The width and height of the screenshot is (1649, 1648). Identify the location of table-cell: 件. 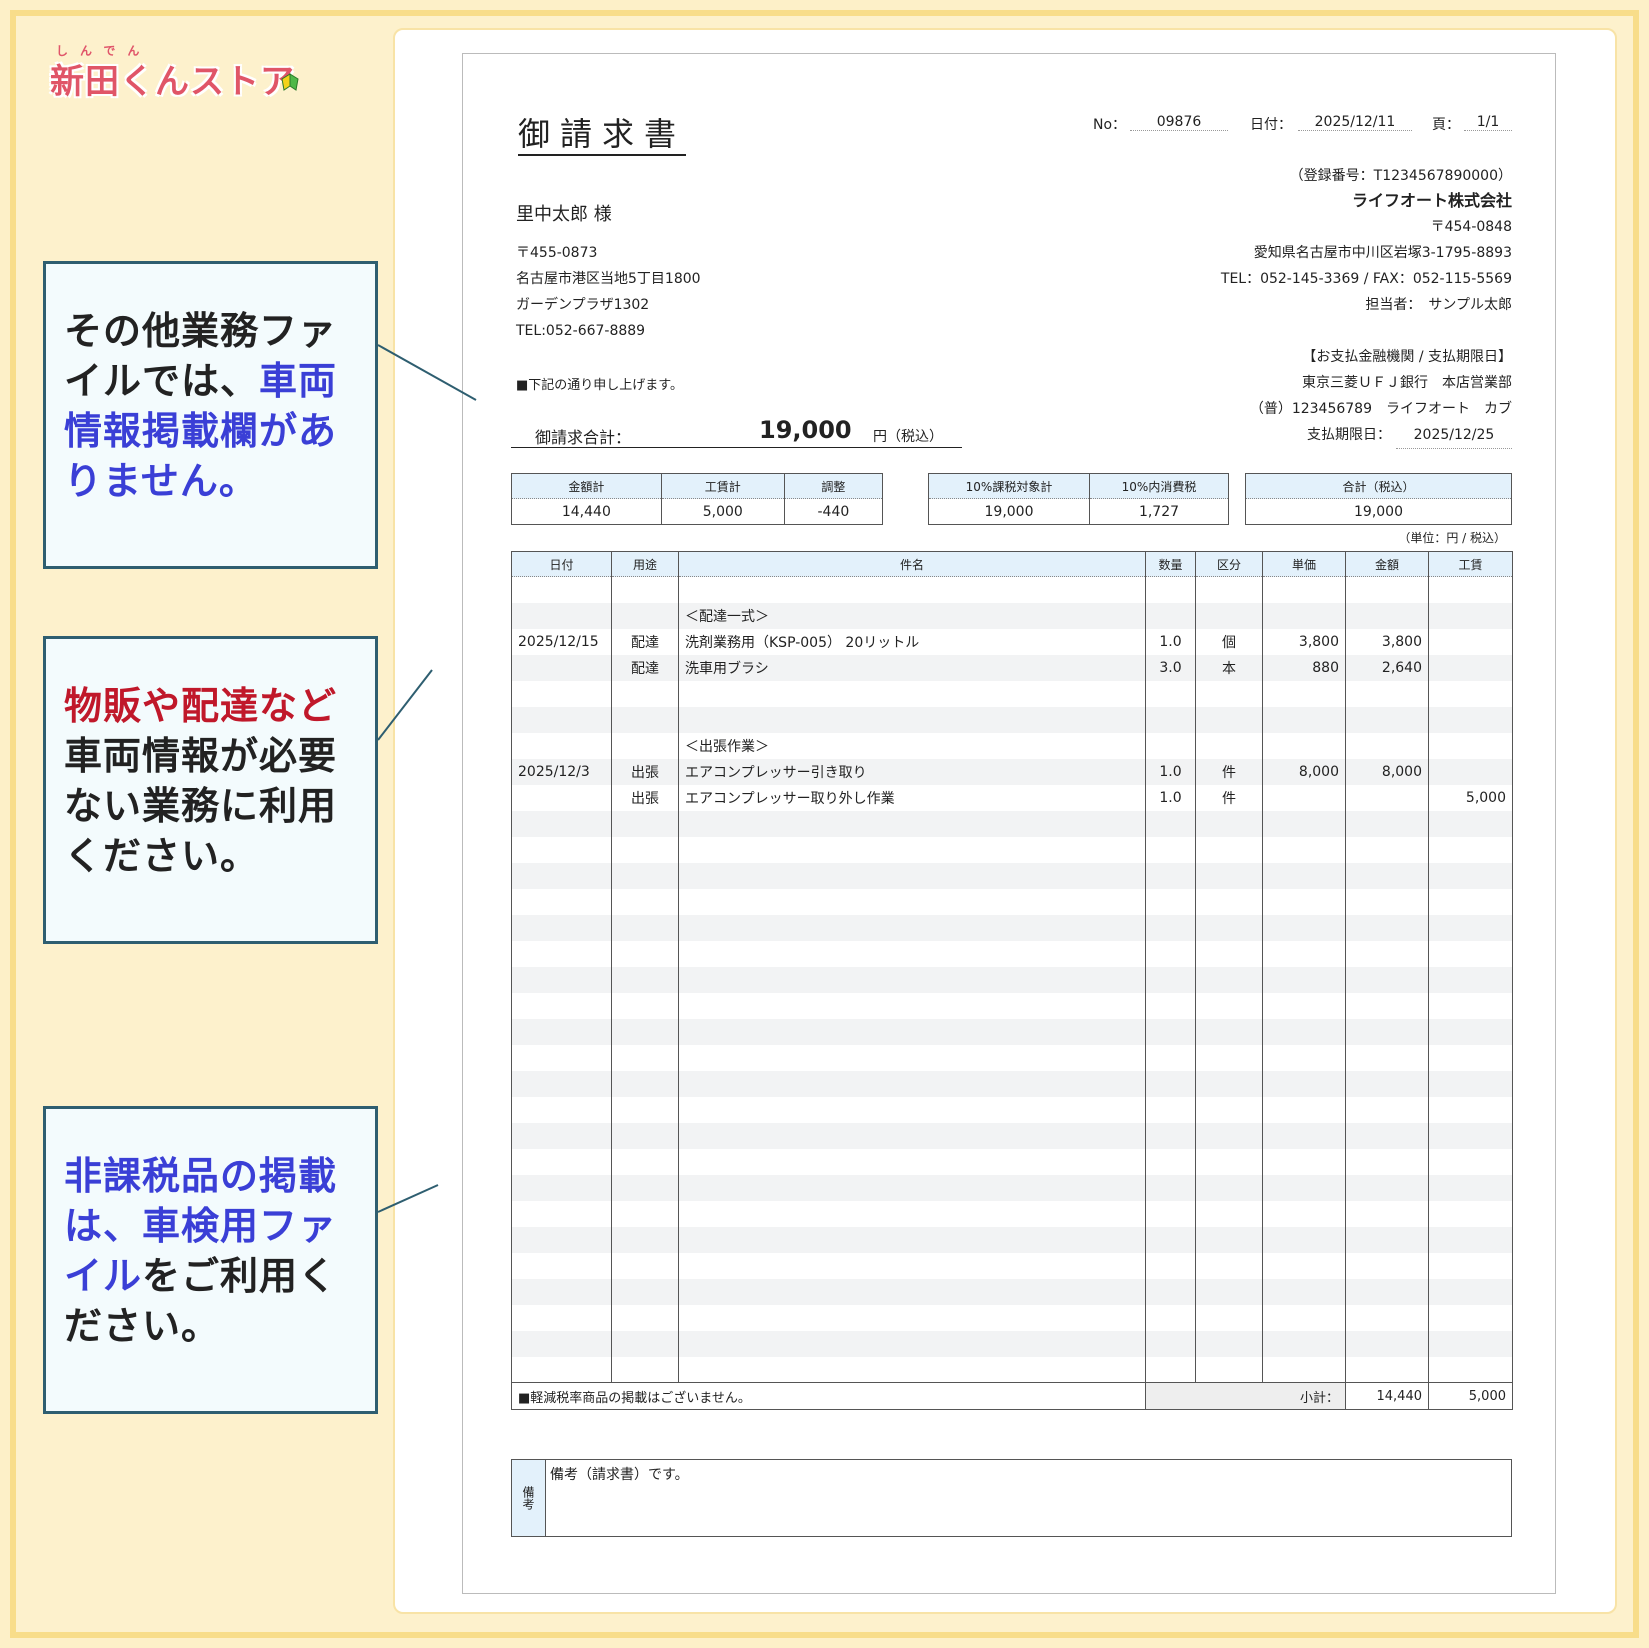
(1229, 797).